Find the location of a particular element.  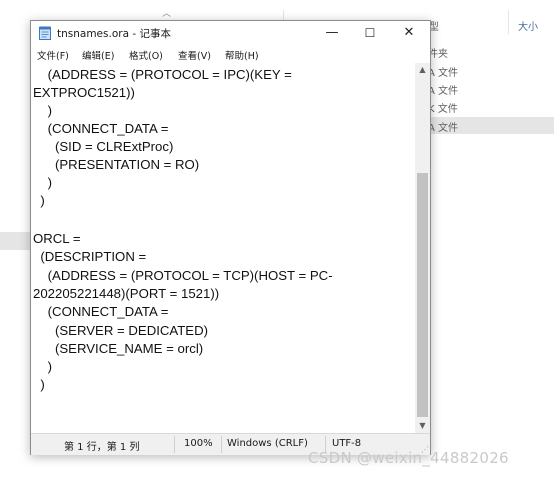

text-line: (ADDRESS = (PROTOCOL = TCP)(HOST = PC- is located at coordinates (183, 275).